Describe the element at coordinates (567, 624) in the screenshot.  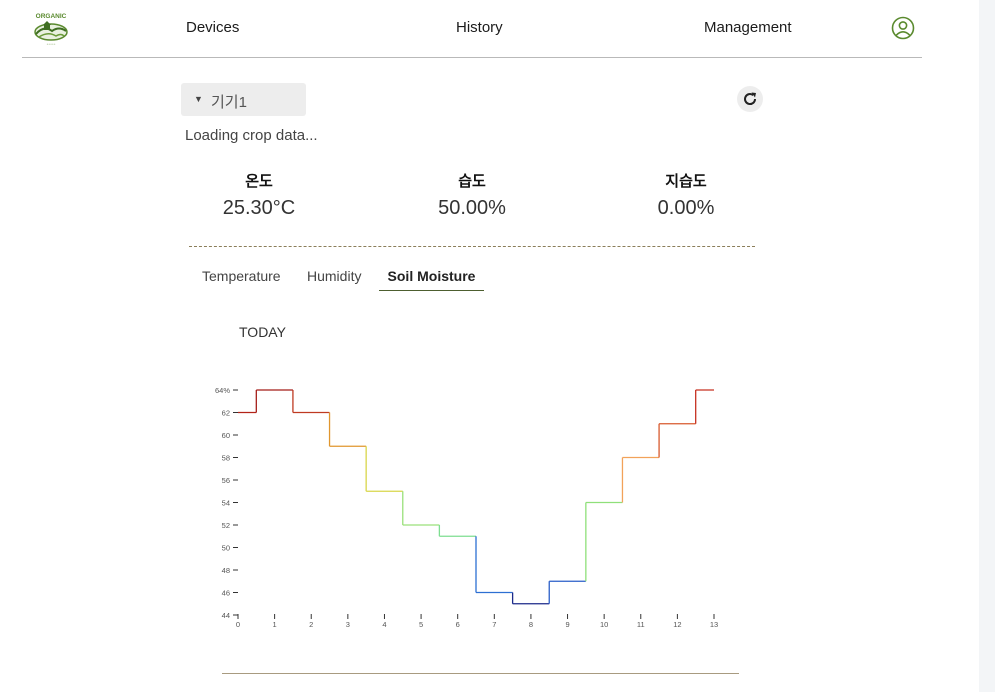
I see `x-tick-label: 9` at that location.